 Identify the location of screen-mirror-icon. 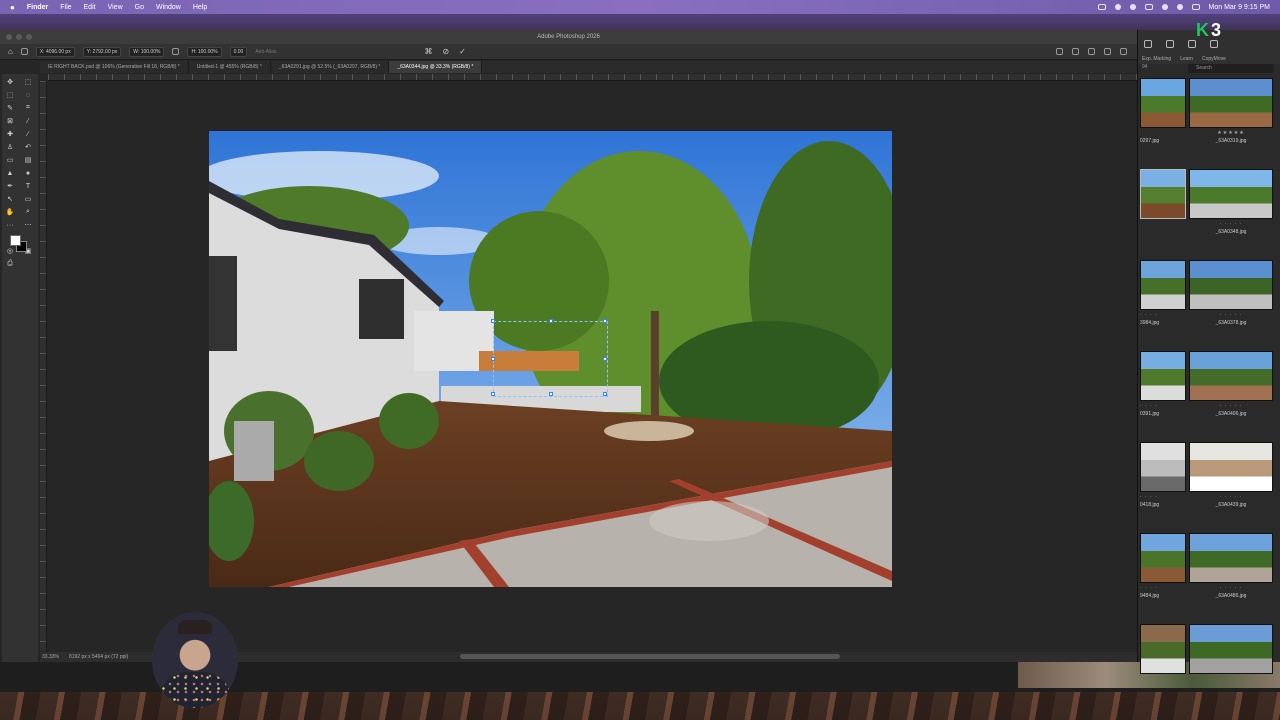
(1101, 7).